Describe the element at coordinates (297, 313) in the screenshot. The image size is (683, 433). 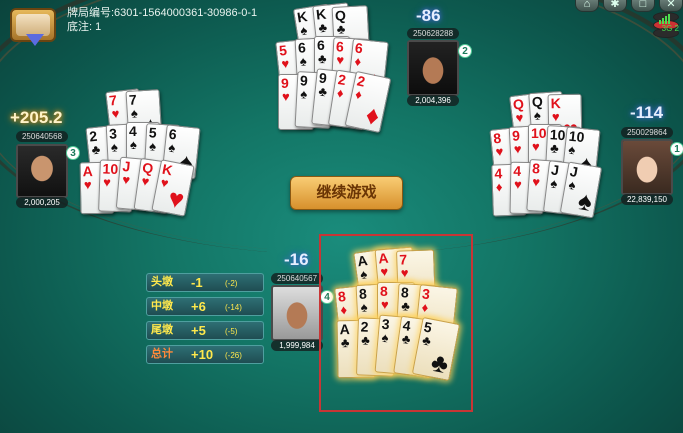
I see `avatar-me` at that location.